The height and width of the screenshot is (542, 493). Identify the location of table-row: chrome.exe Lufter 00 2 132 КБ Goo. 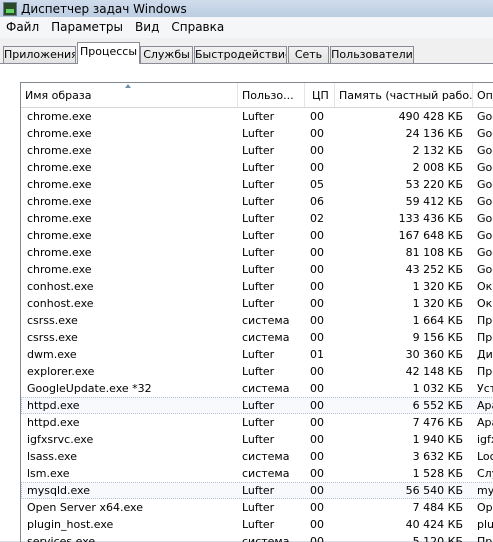
(257, 150).